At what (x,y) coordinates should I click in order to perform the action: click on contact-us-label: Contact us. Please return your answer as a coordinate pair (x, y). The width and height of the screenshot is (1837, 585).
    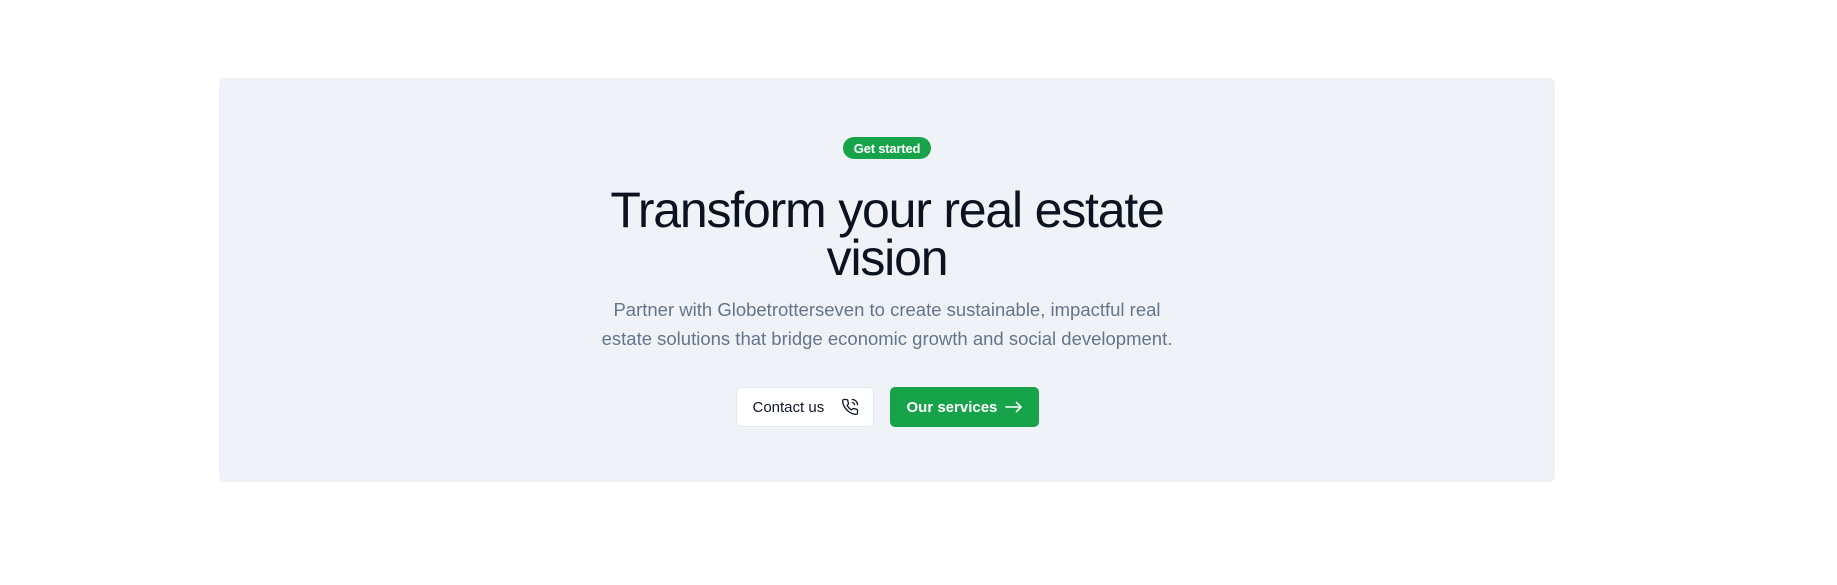
    Looking at the image, I should click on (788, 407).